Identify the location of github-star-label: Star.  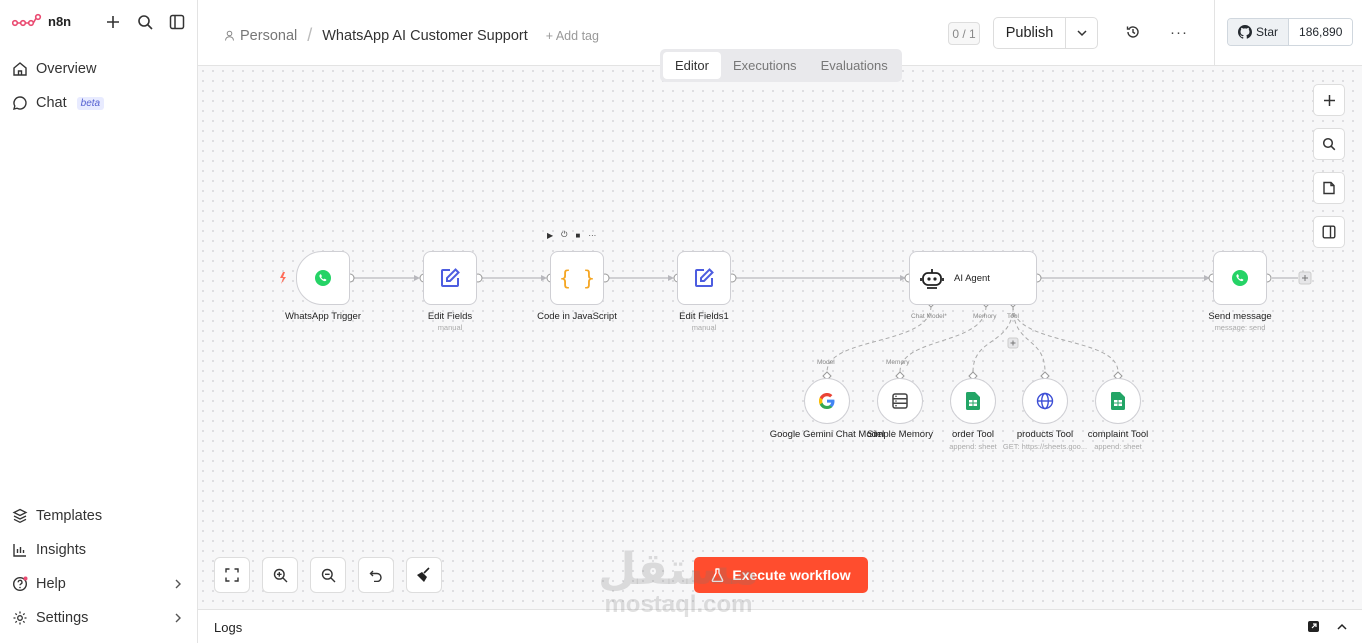
(1267, 32).